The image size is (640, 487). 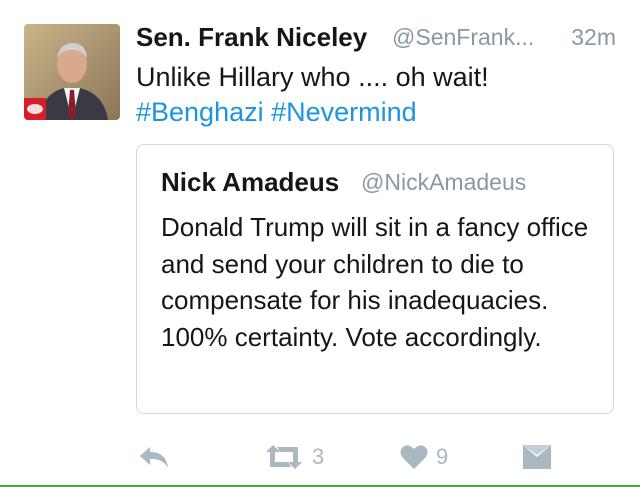 I want to click on retweet-icon, so click(x=284, y=457).